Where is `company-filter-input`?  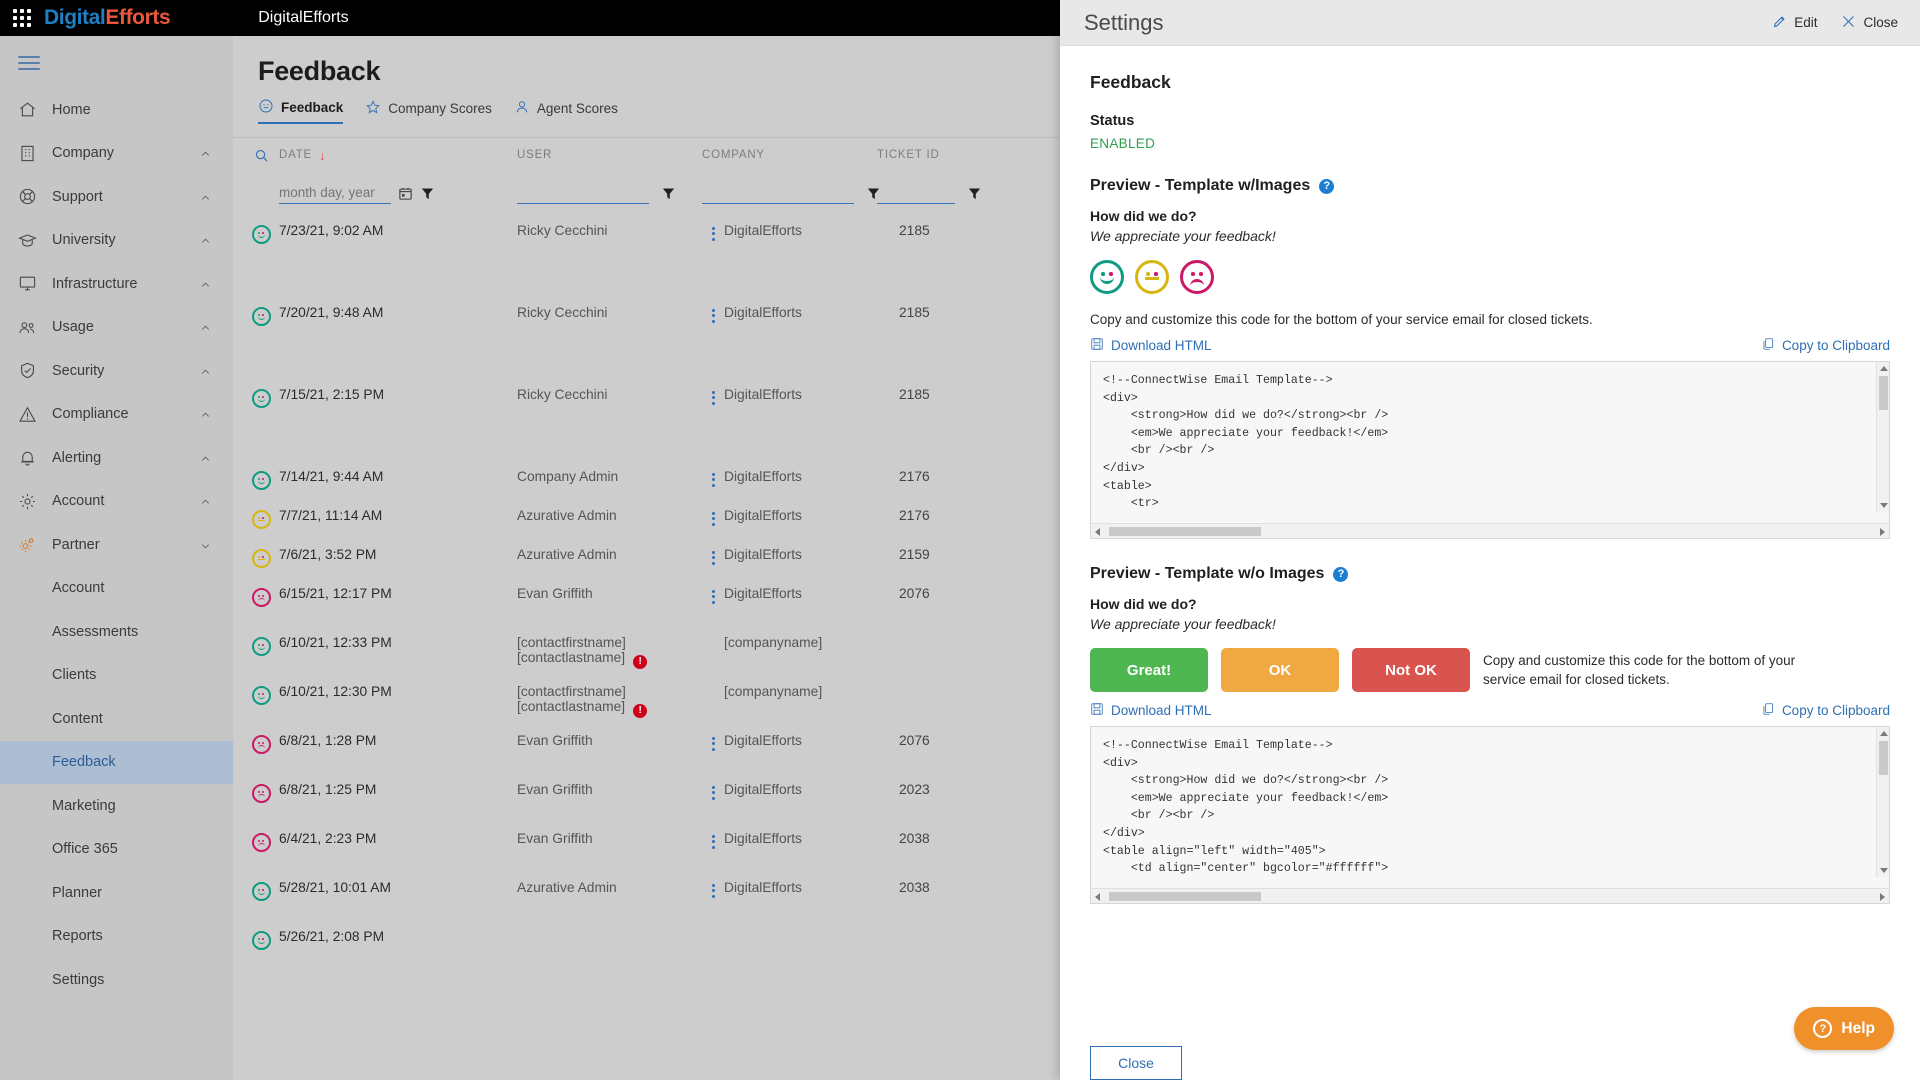
company-filter-input is located at coordinates (778, 193).